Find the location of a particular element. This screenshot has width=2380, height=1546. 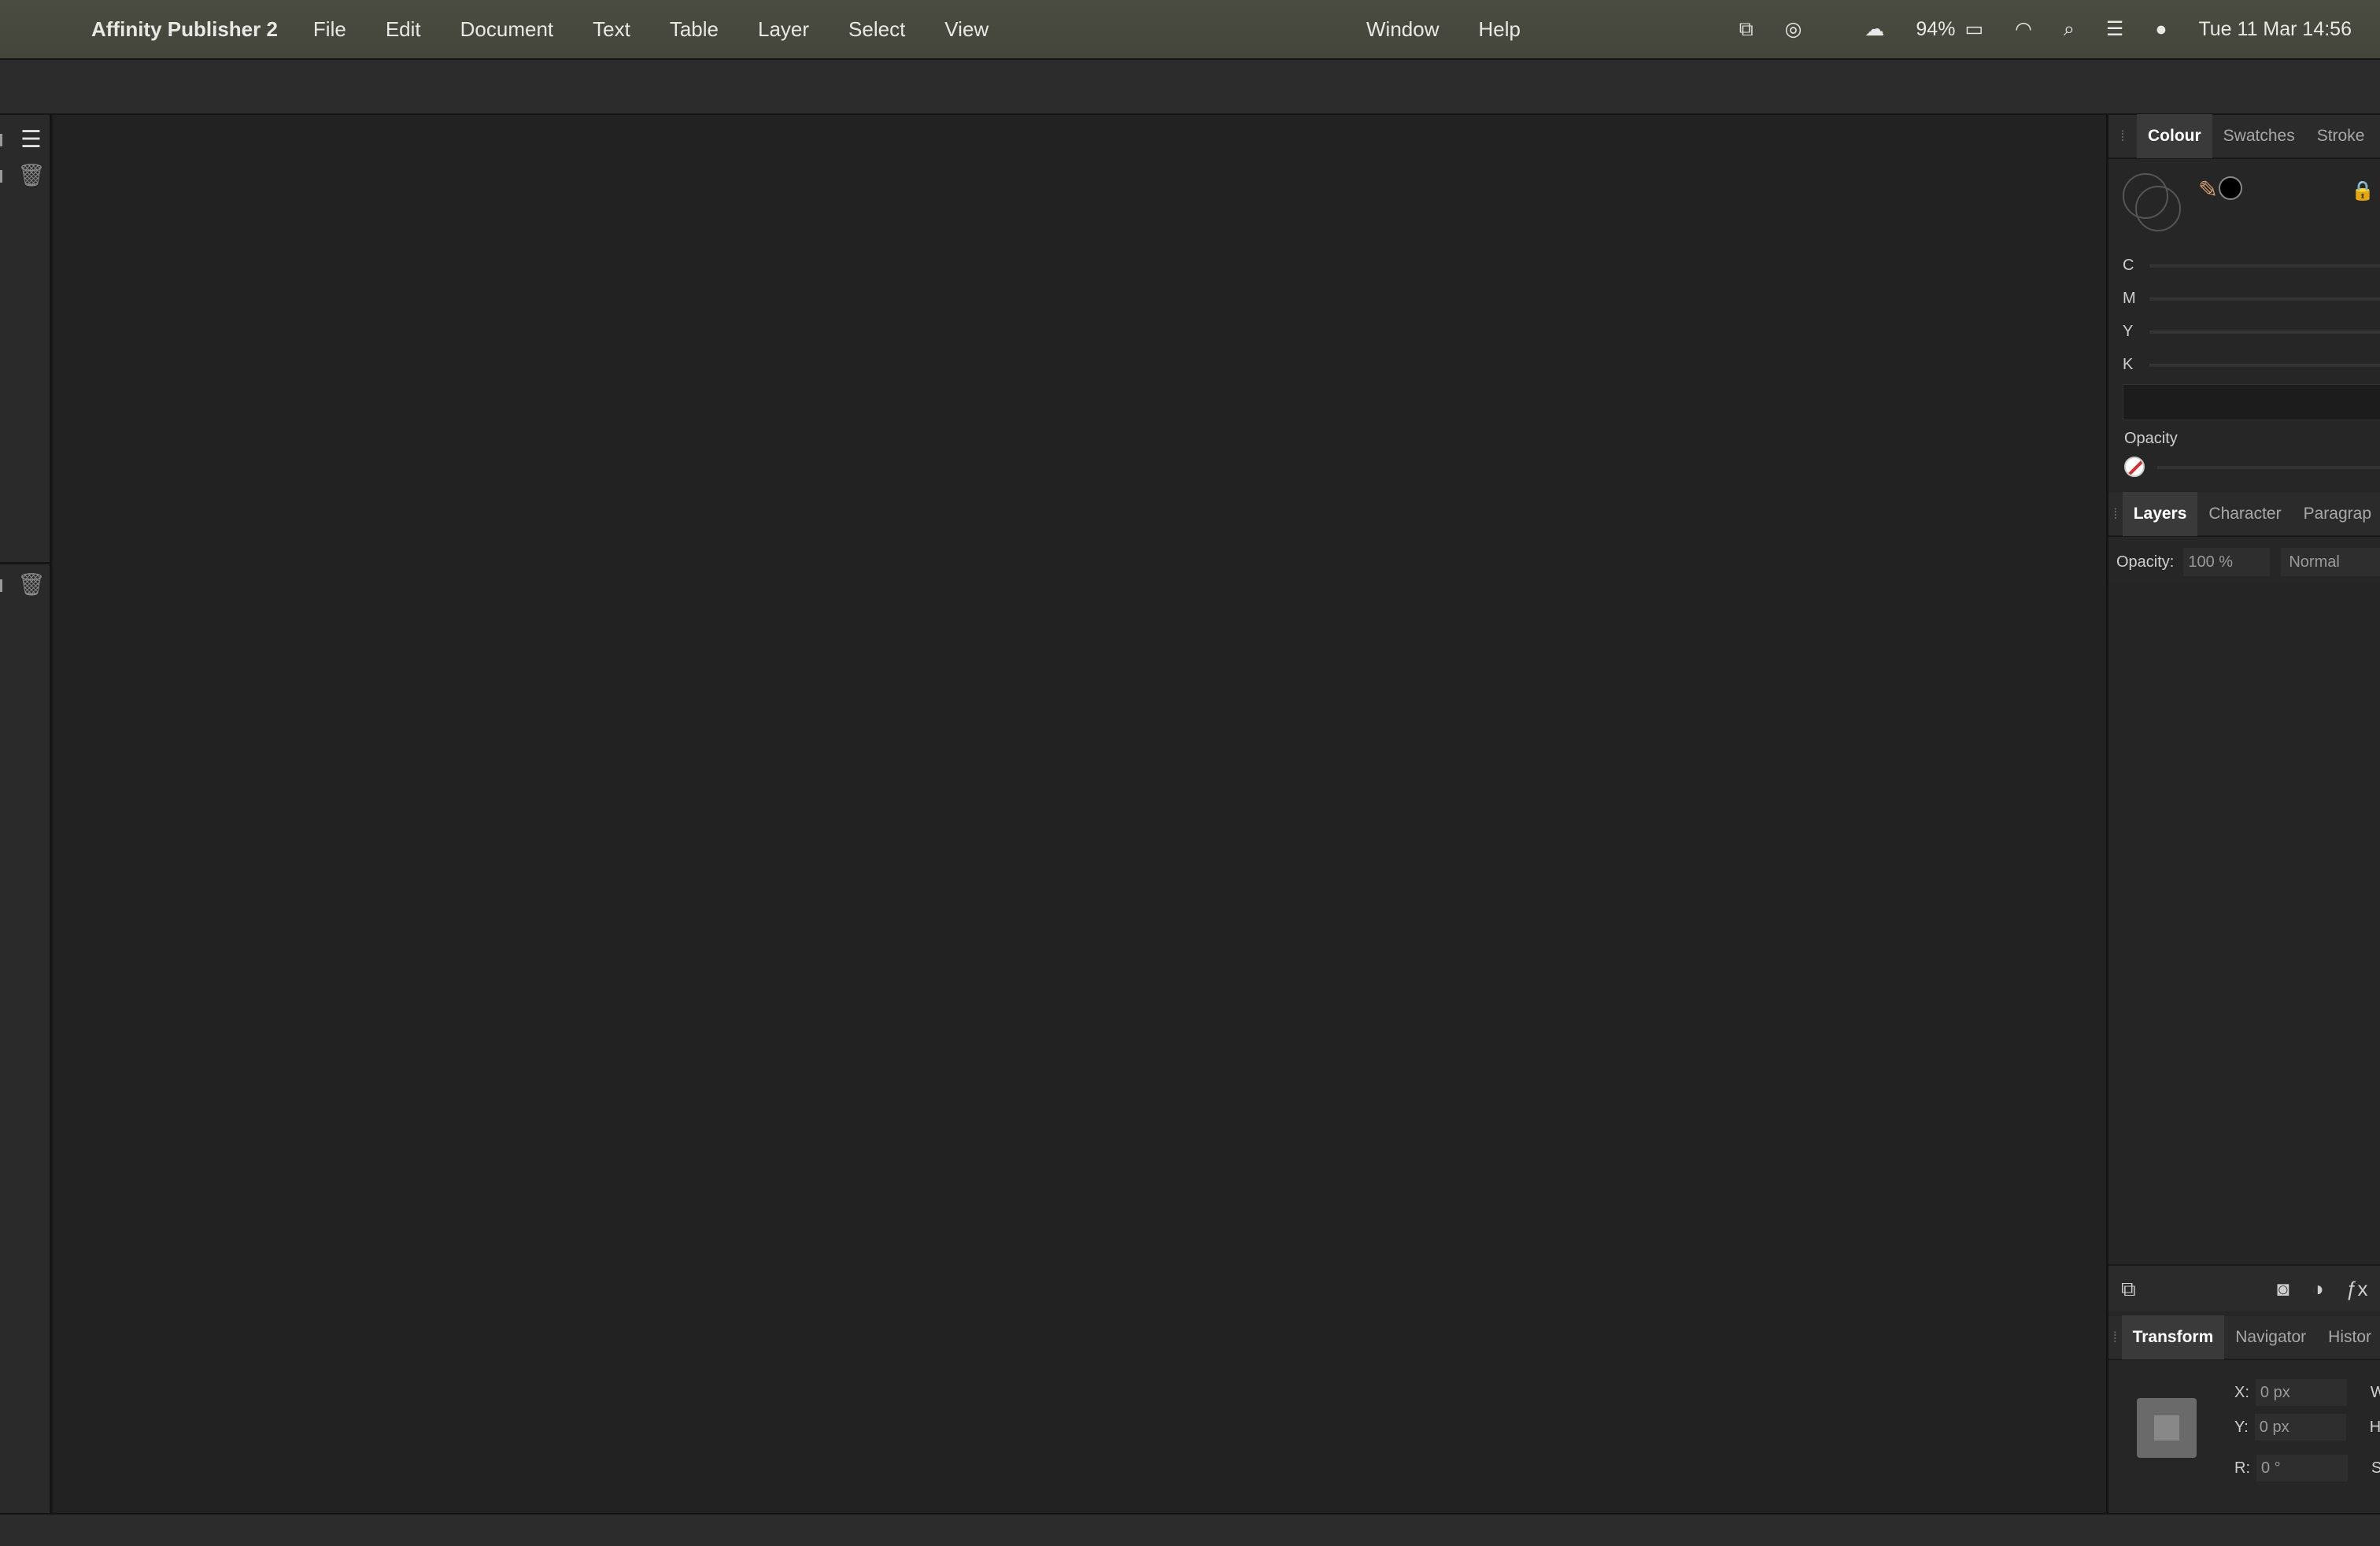

menu-edit: Edit is located at coordinates (403, 29).